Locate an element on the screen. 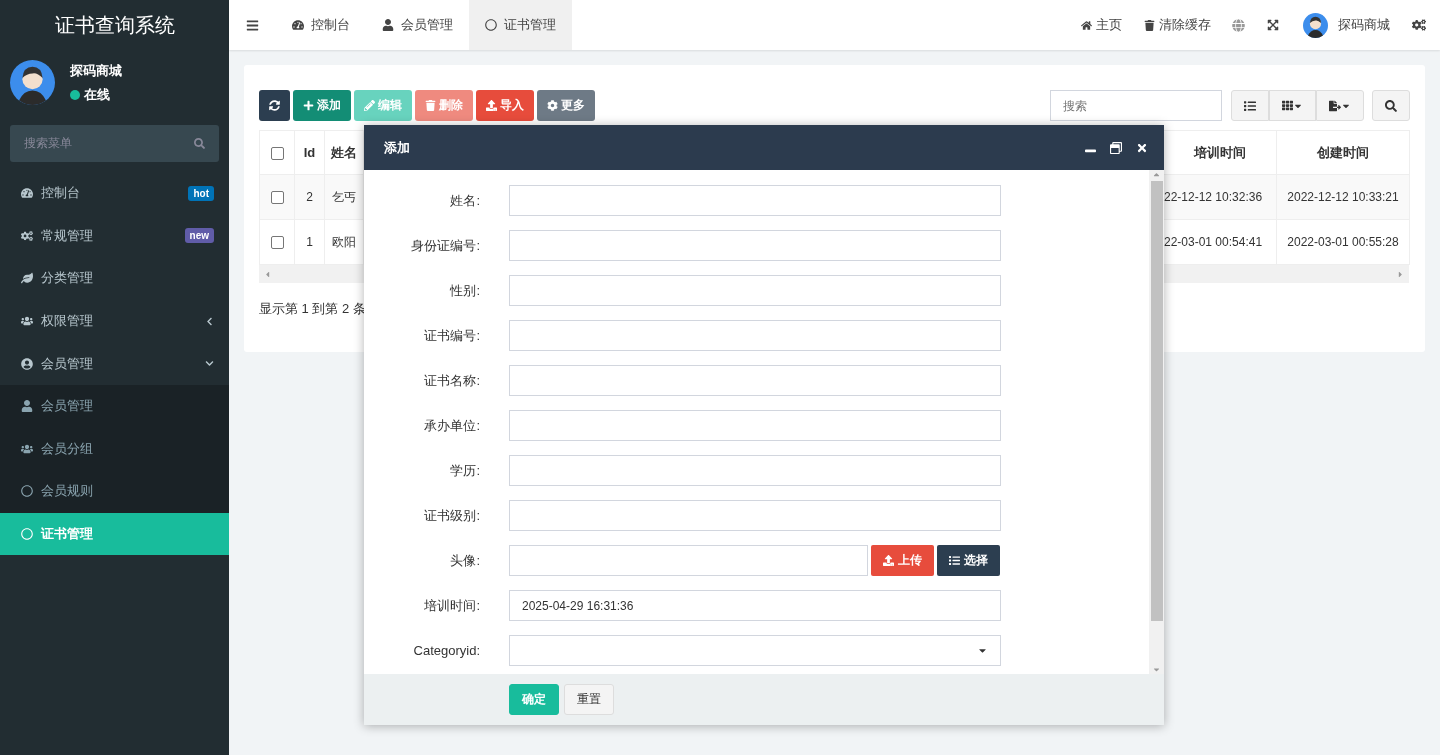  table-cell: 乞丐 is located at coordinates (344, 197).